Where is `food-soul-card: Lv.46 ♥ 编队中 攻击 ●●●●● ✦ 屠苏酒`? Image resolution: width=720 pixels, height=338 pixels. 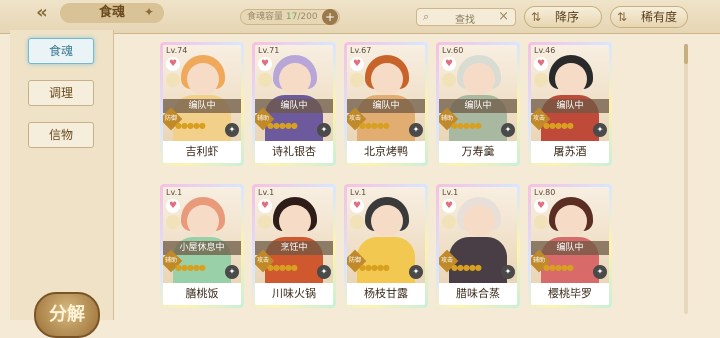 food-soul-card: Lv.46 ♥ 编队中 攻击 ●●●●● ✦ 屠苏酒 is located at coordinates (570, 104).